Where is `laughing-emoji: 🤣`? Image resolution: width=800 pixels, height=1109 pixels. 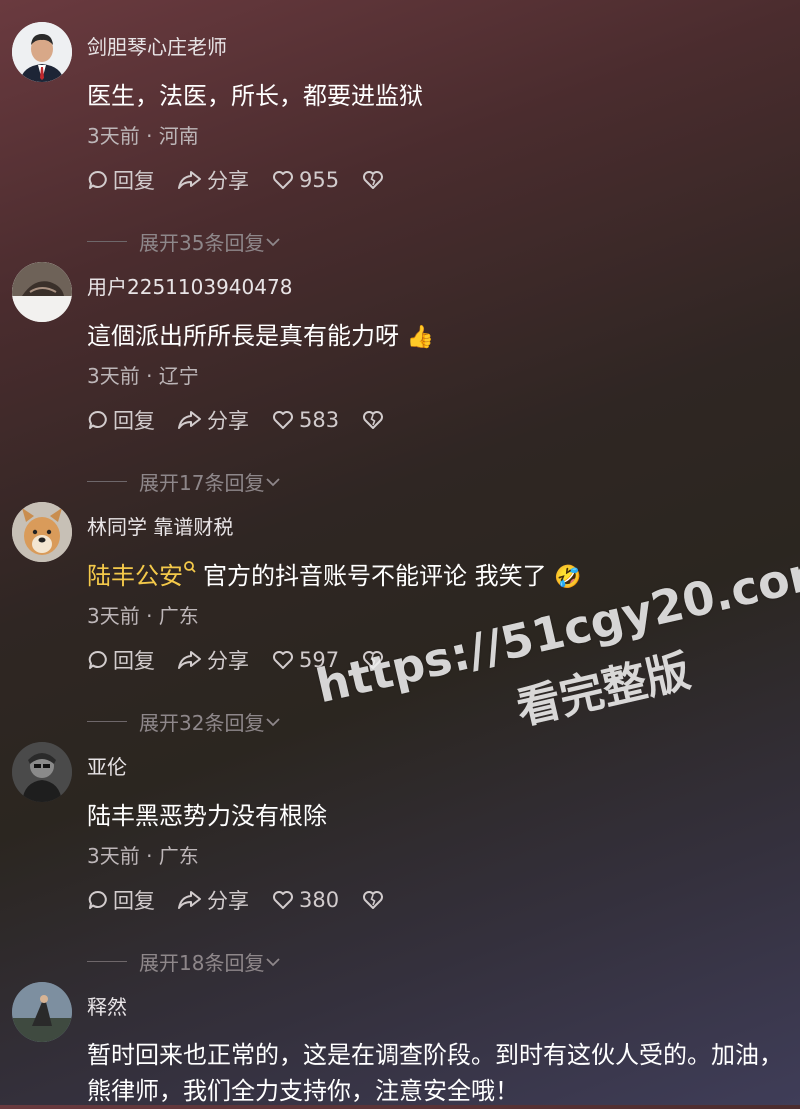
laughing-emoji: 🤣 is located at coordinates (568, 577).